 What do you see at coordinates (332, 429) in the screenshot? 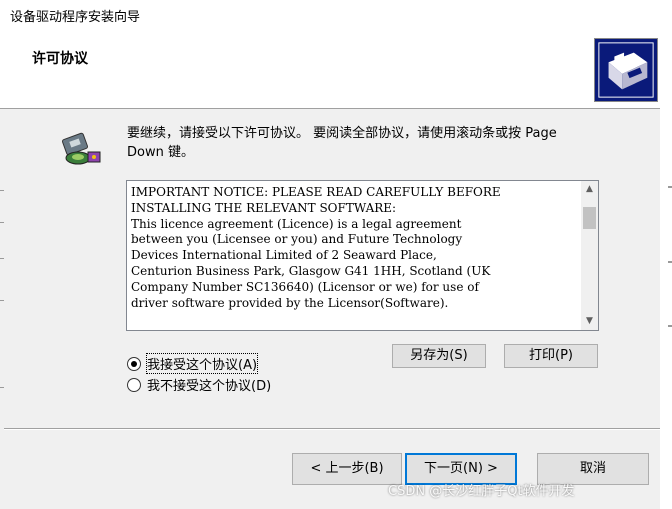
I see `footer-divider` at bounding box center [332, 429].